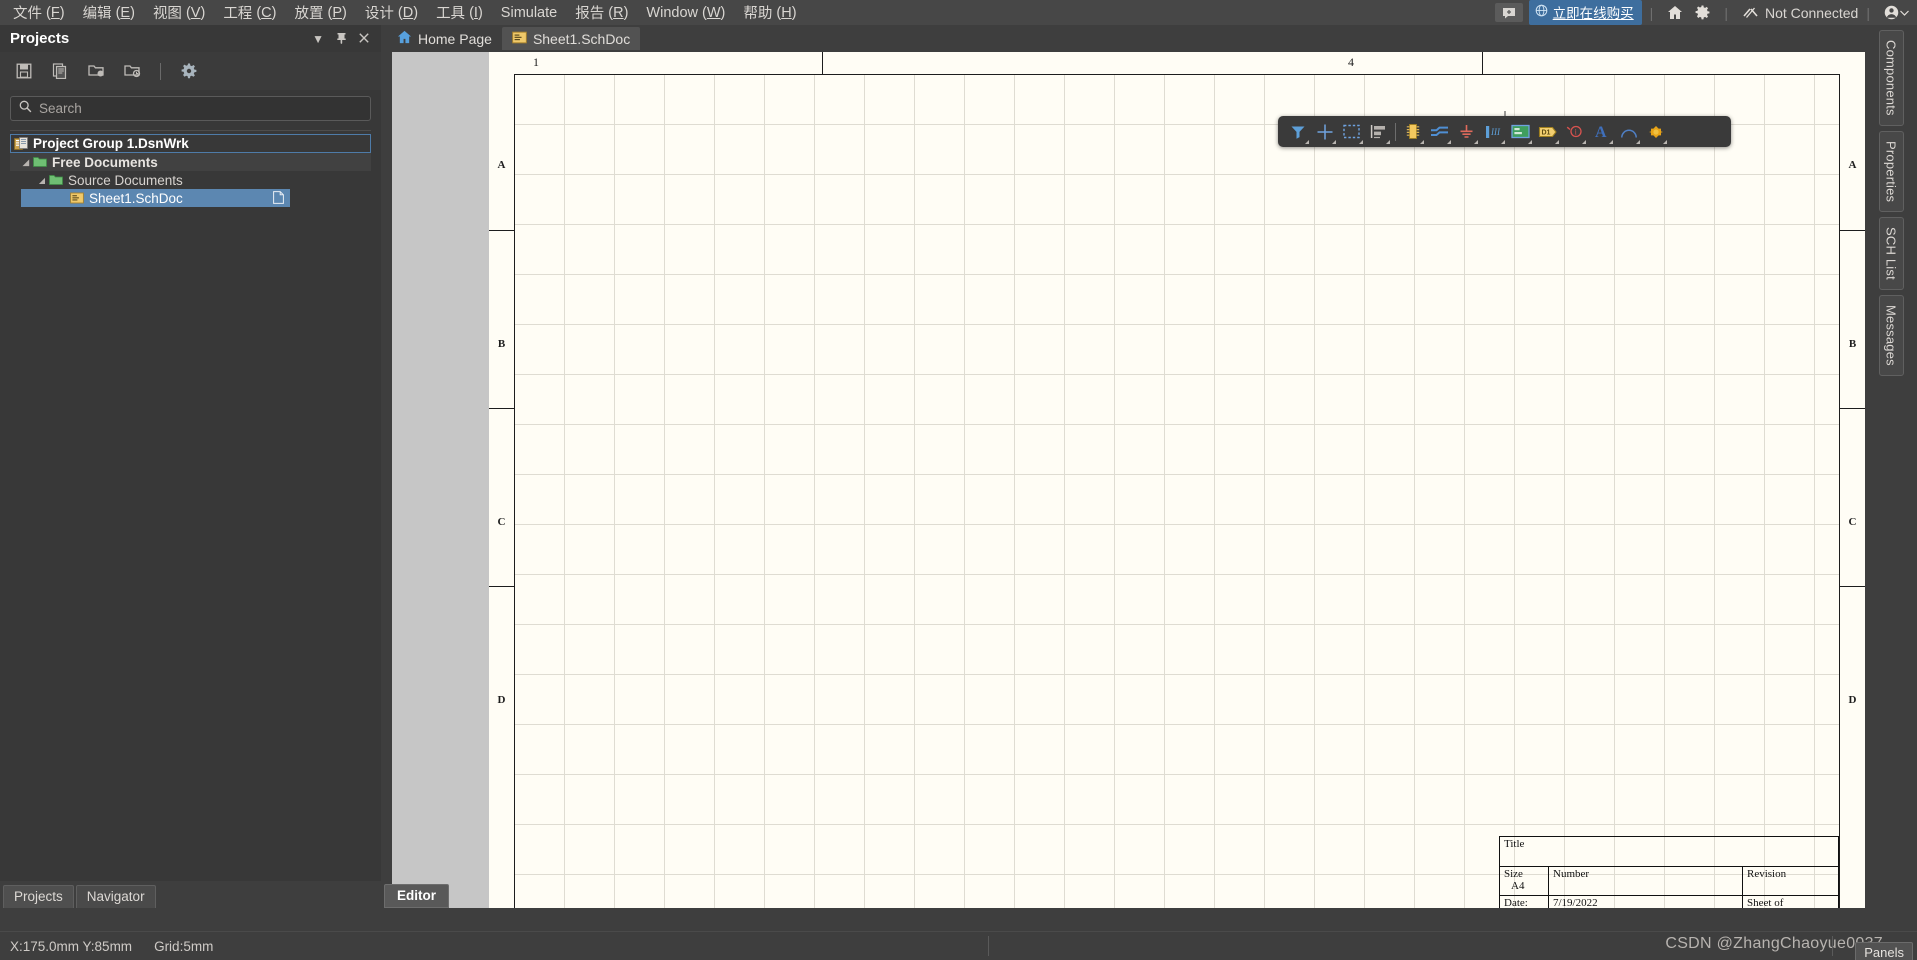 The width and height of the screenshot is (1917, 960). Describe the element at coordinates (1412, 132) in the screenshot. I see `component-icon` at that location.